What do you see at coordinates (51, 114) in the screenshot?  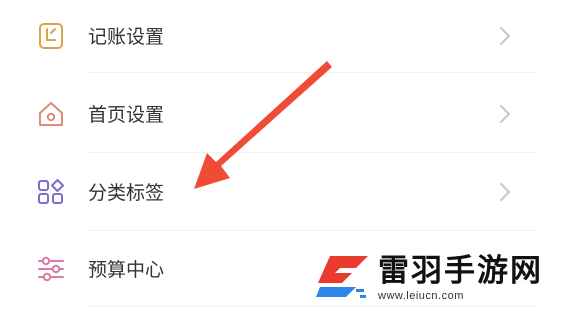 I see `home-icon` at bounding box center [51, 114].